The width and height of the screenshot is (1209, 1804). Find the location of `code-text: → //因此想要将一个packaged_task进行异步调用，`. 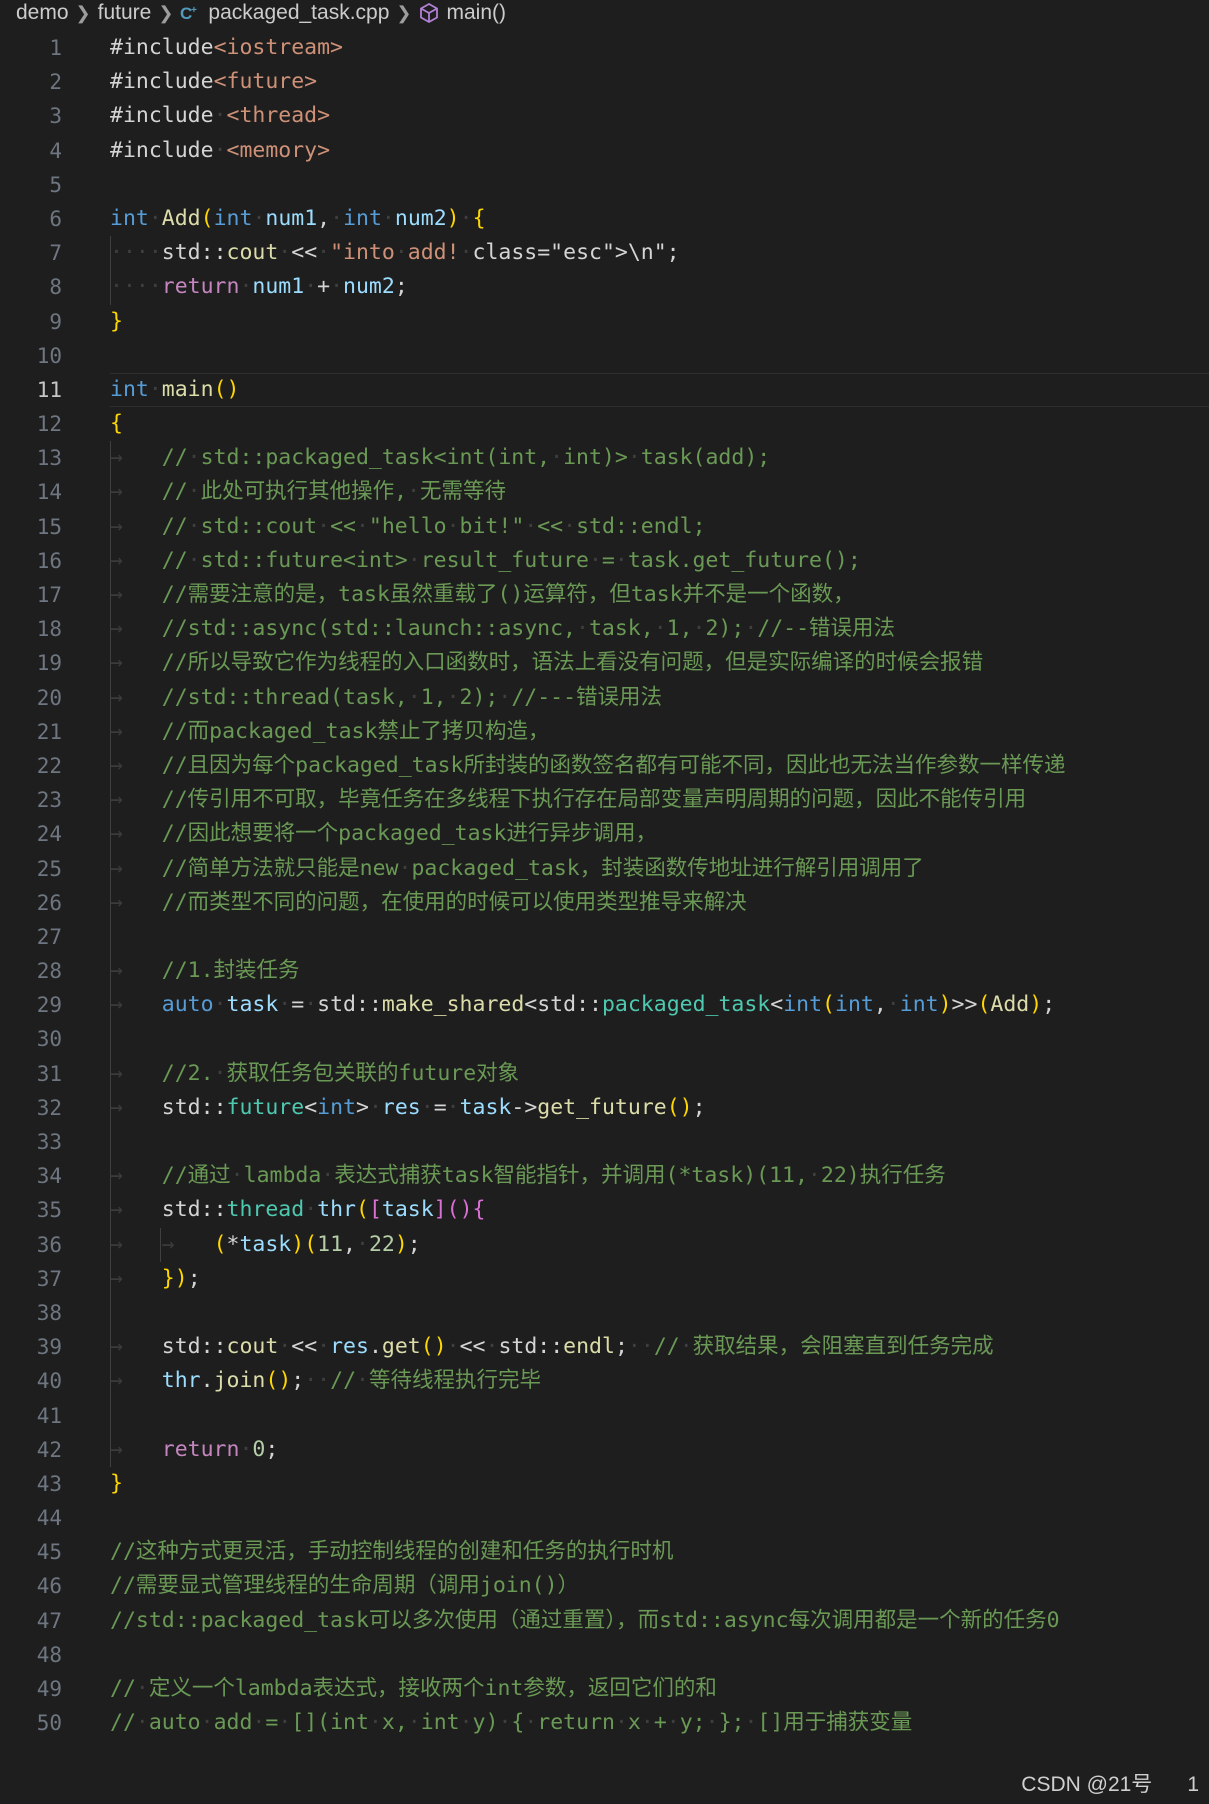

code-text: → //因此想要将一个packaged_task进行异步调用， is located at coordinates (383, 834).